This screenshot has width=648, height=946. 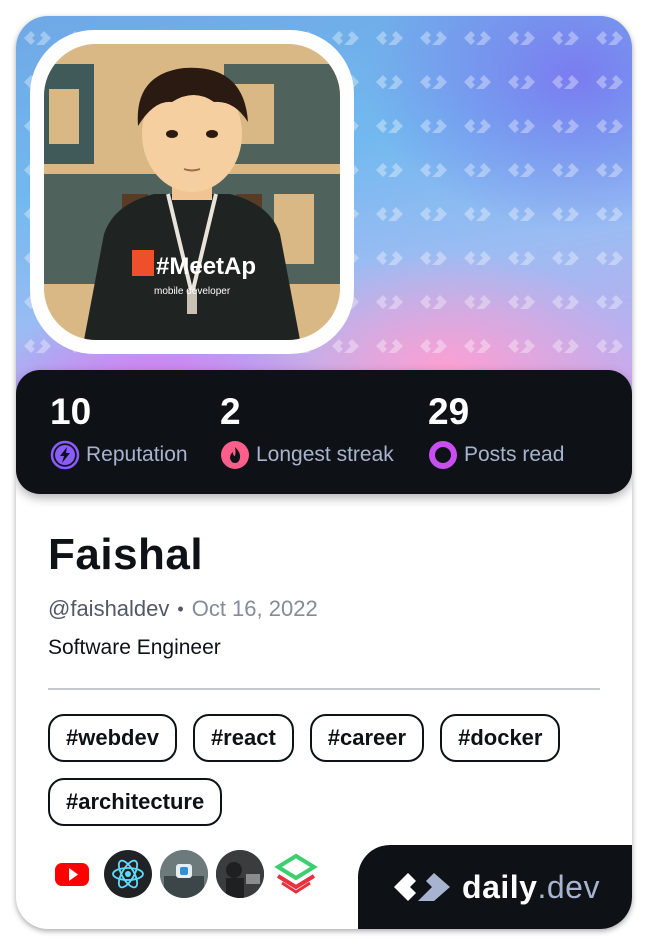 I want to click on brand-wordmark: daily.dev, so click(x=531, y=886).